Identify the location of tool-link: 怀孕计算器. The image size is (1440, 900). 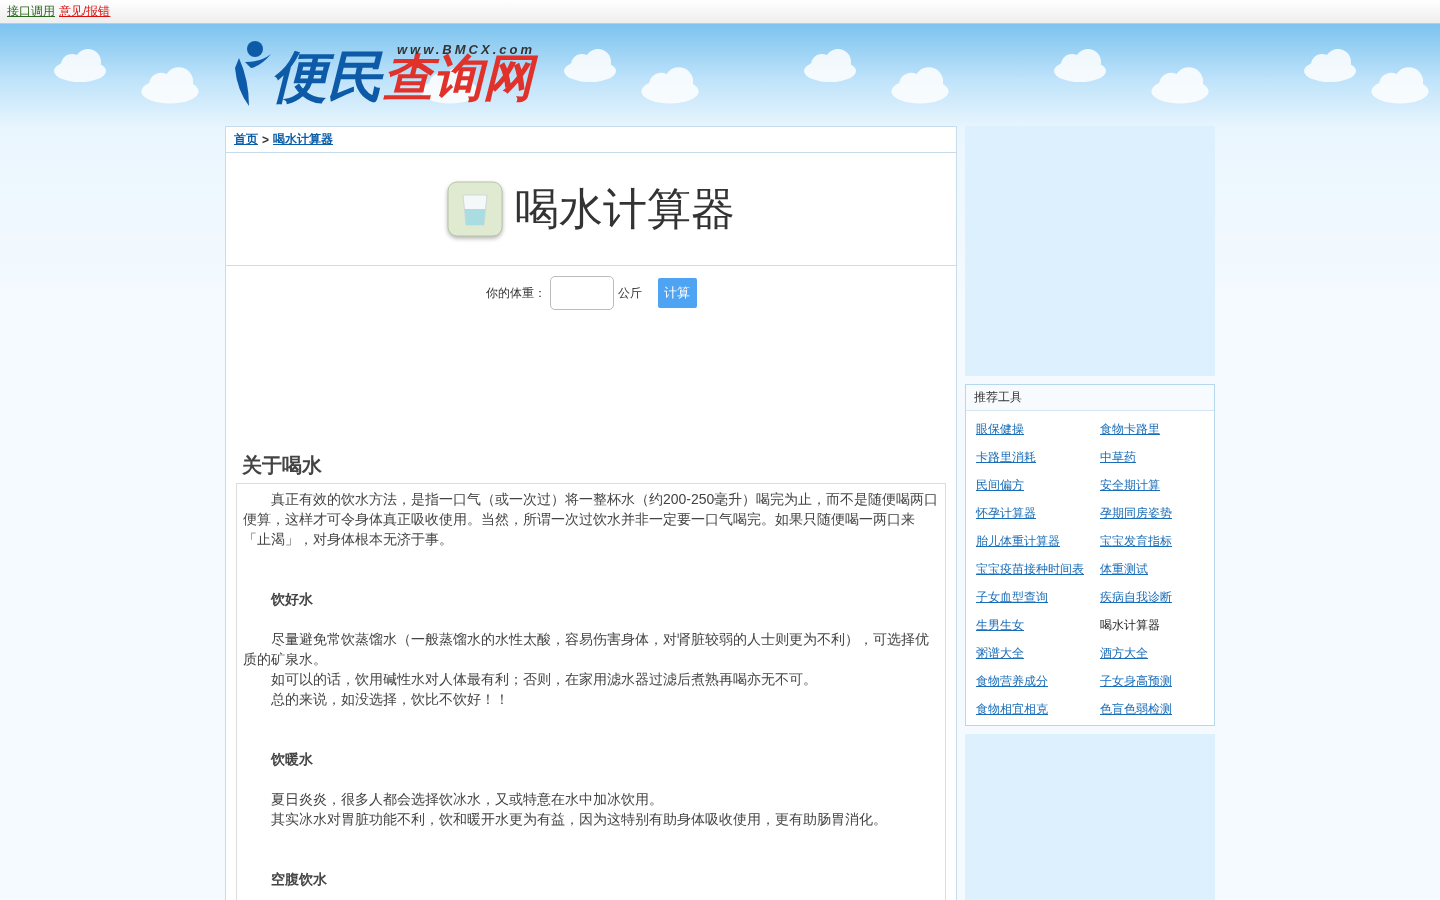
(1006, 513).